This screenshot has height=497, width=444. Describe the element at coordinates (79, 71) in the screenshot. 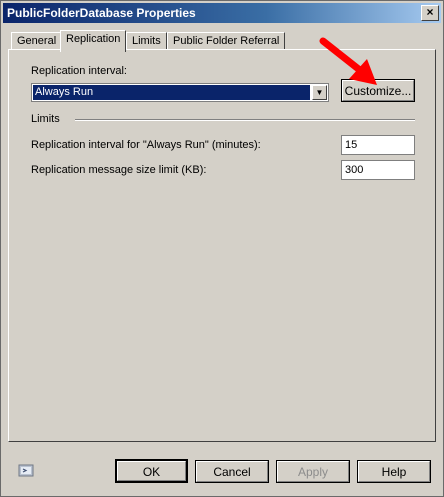

I see `replication-interval-label: Replication interval:` at that location.